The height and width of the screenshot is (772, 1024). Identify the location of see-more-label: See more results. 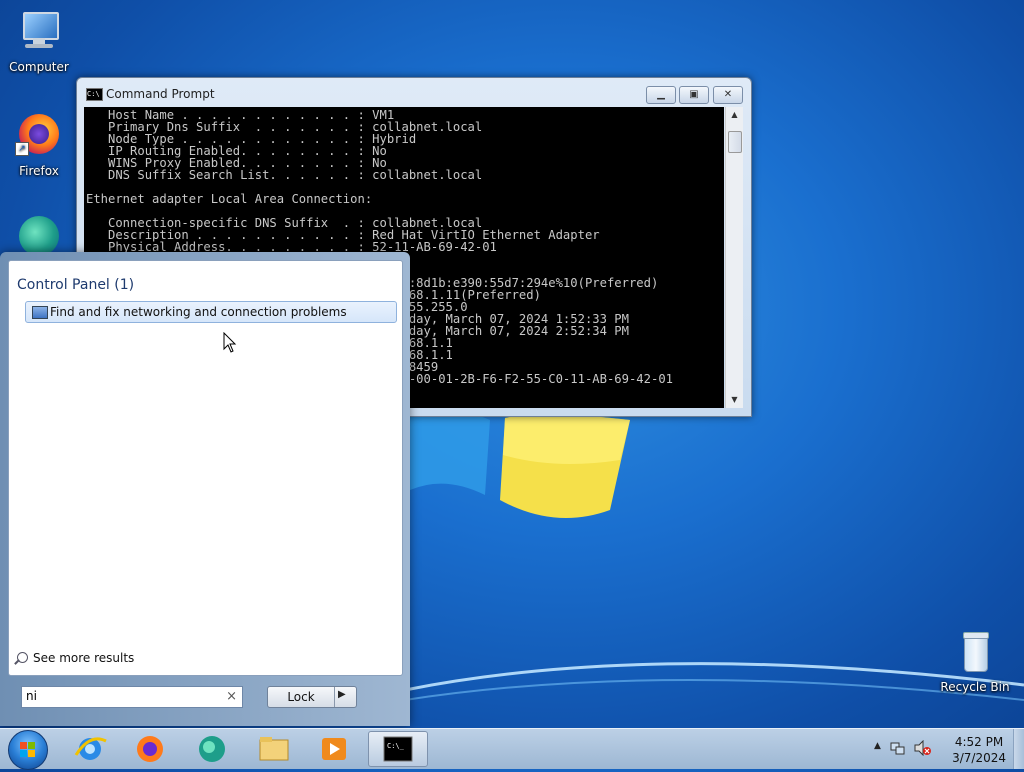
(84, 658).